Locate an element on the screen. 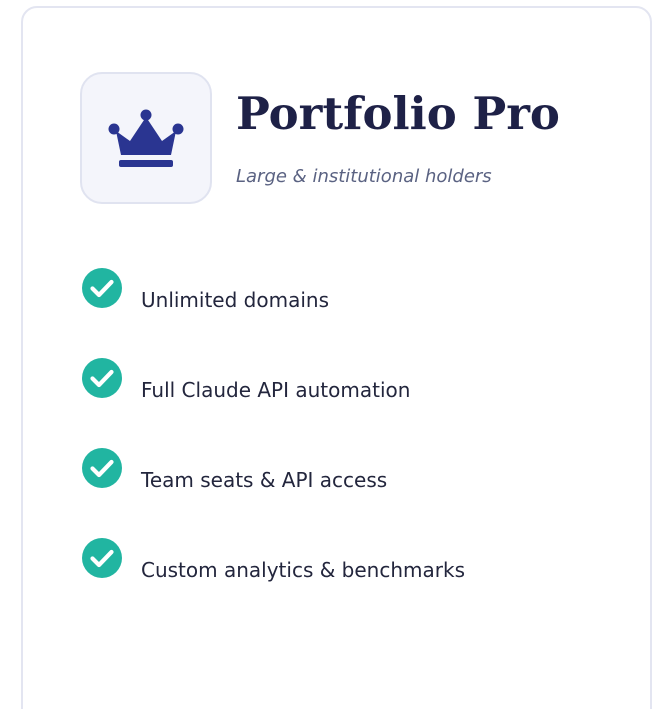  feature-label: Team seats & API access is located at coordinates (264, 480).